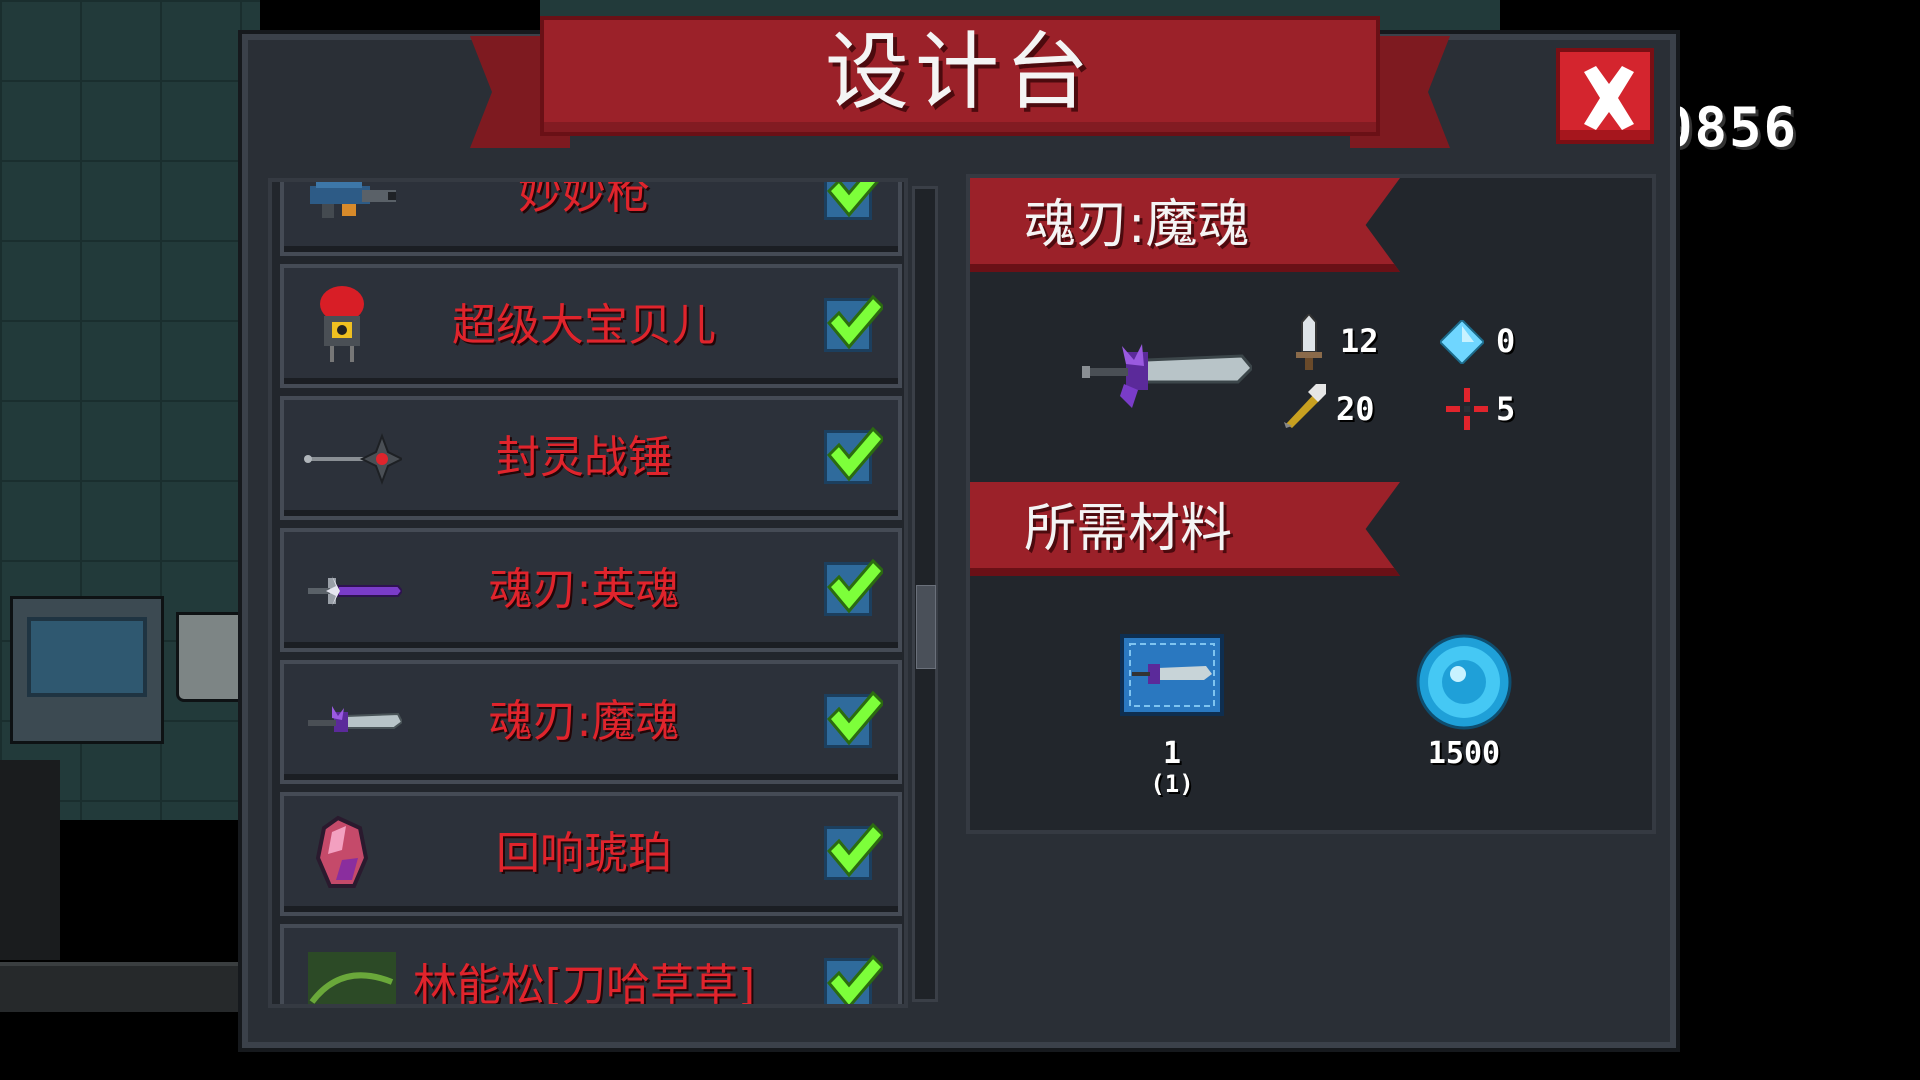  What do you see at coordinates (355, 591) in the screenshot?
I see `purple-sword-icon` at bounding box center [355, 591].